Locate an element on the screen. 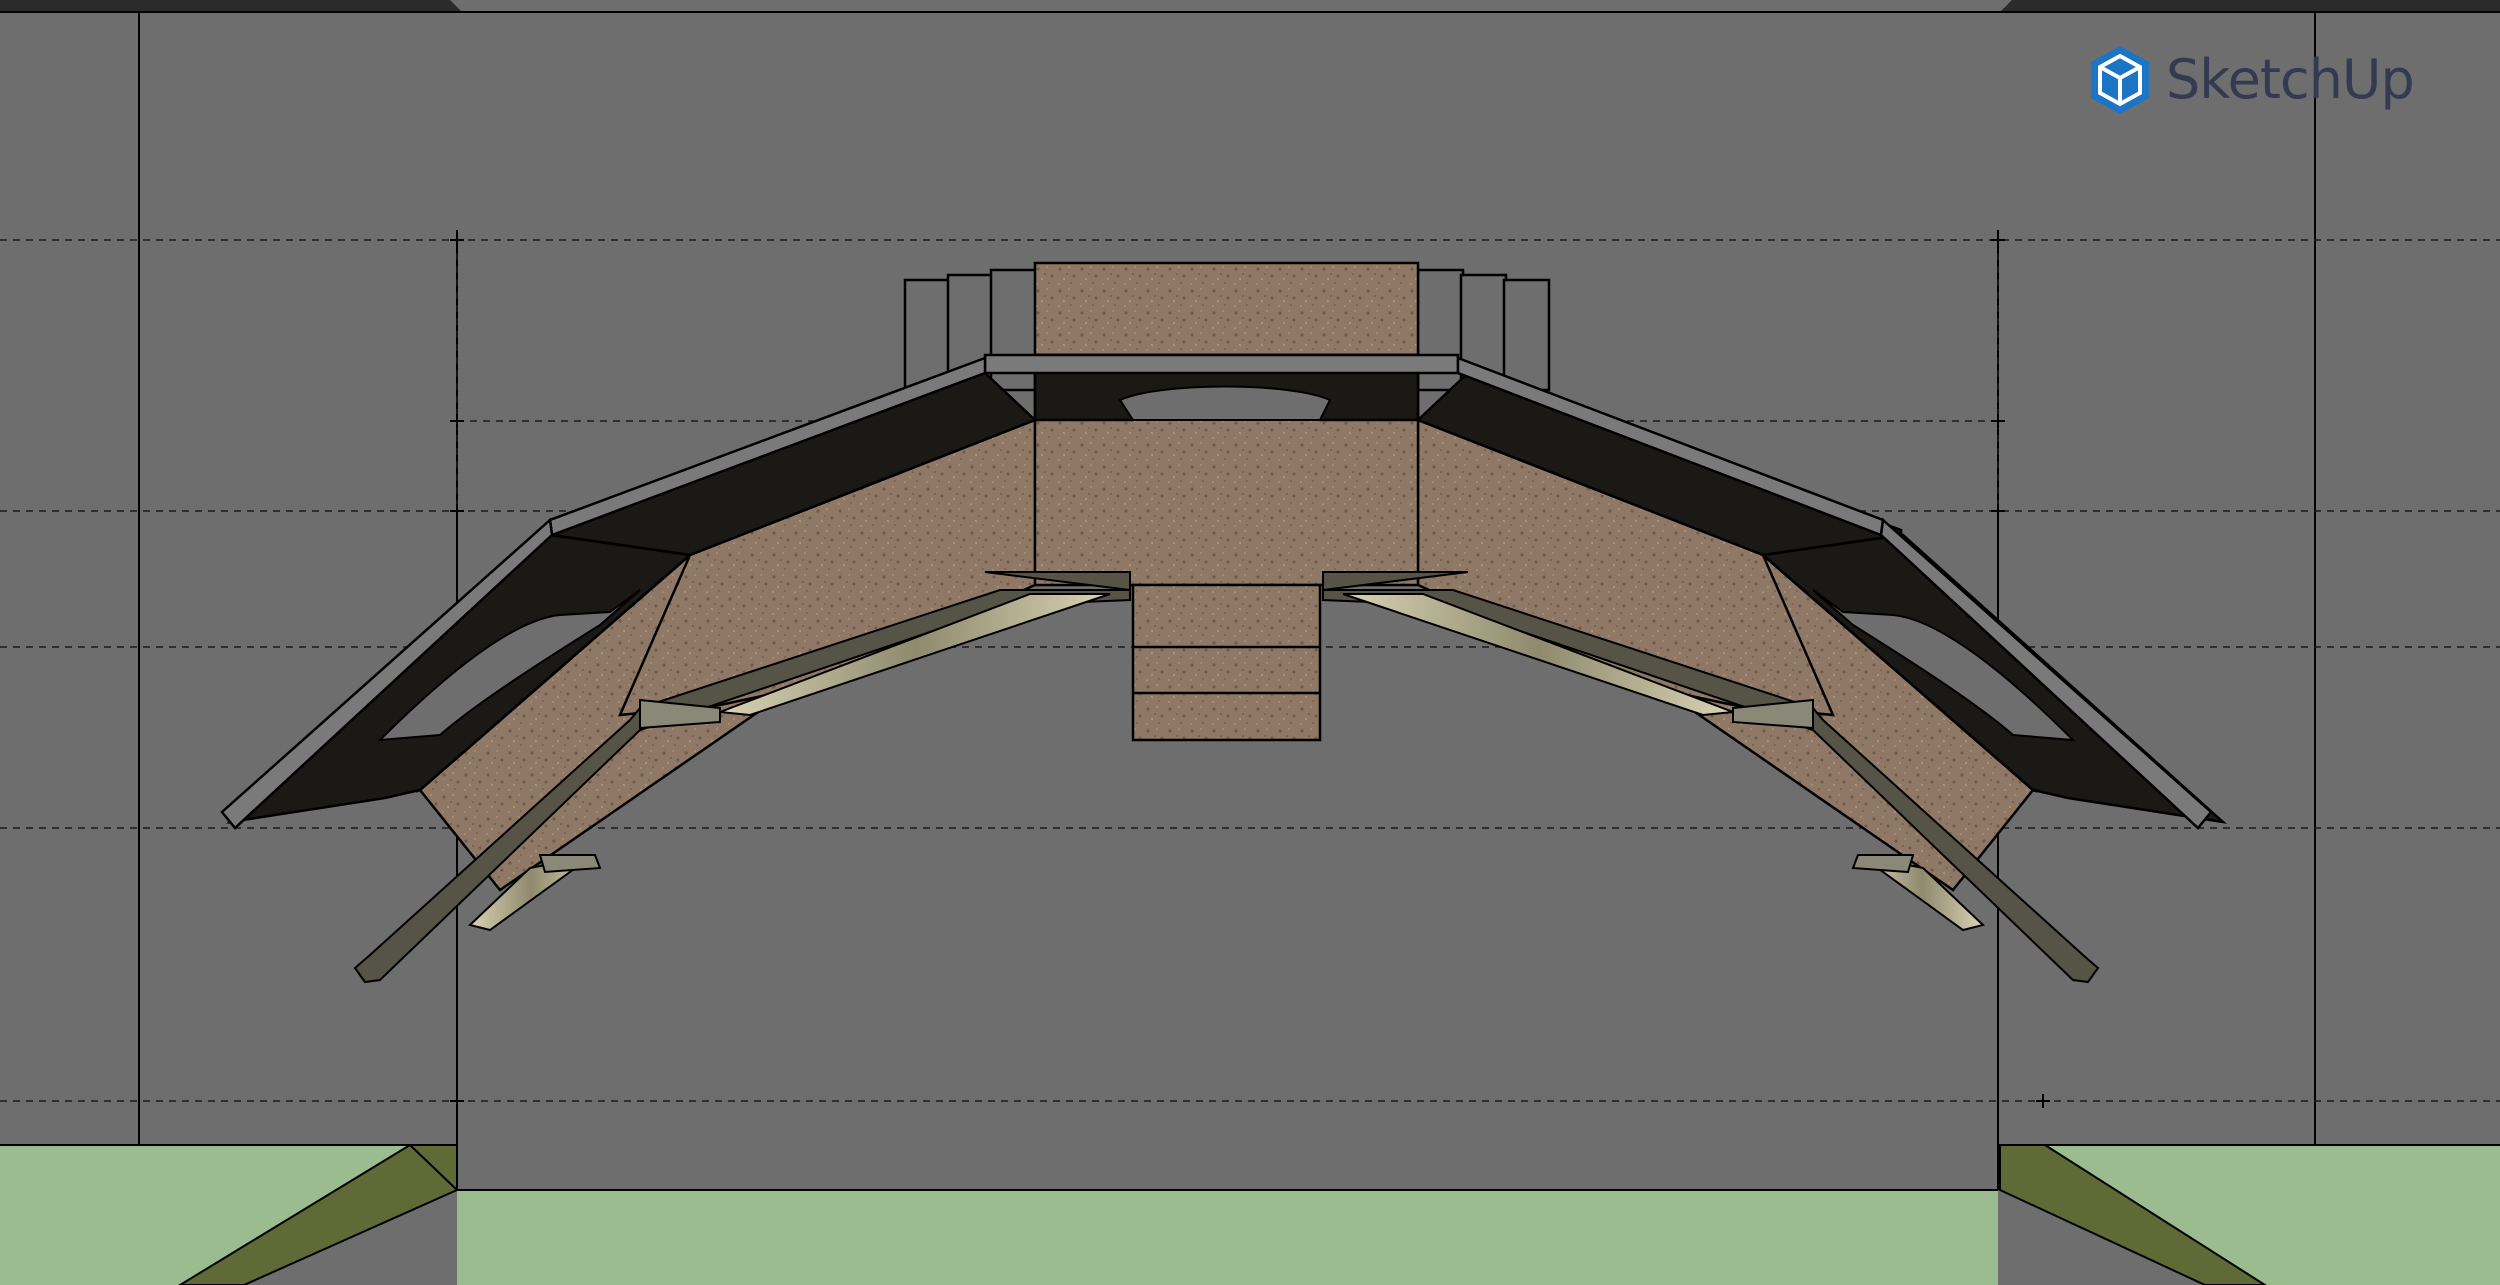 This screenshot has width=2500, height=1285. center-stone-panel is located at coordinates (1226, 309).